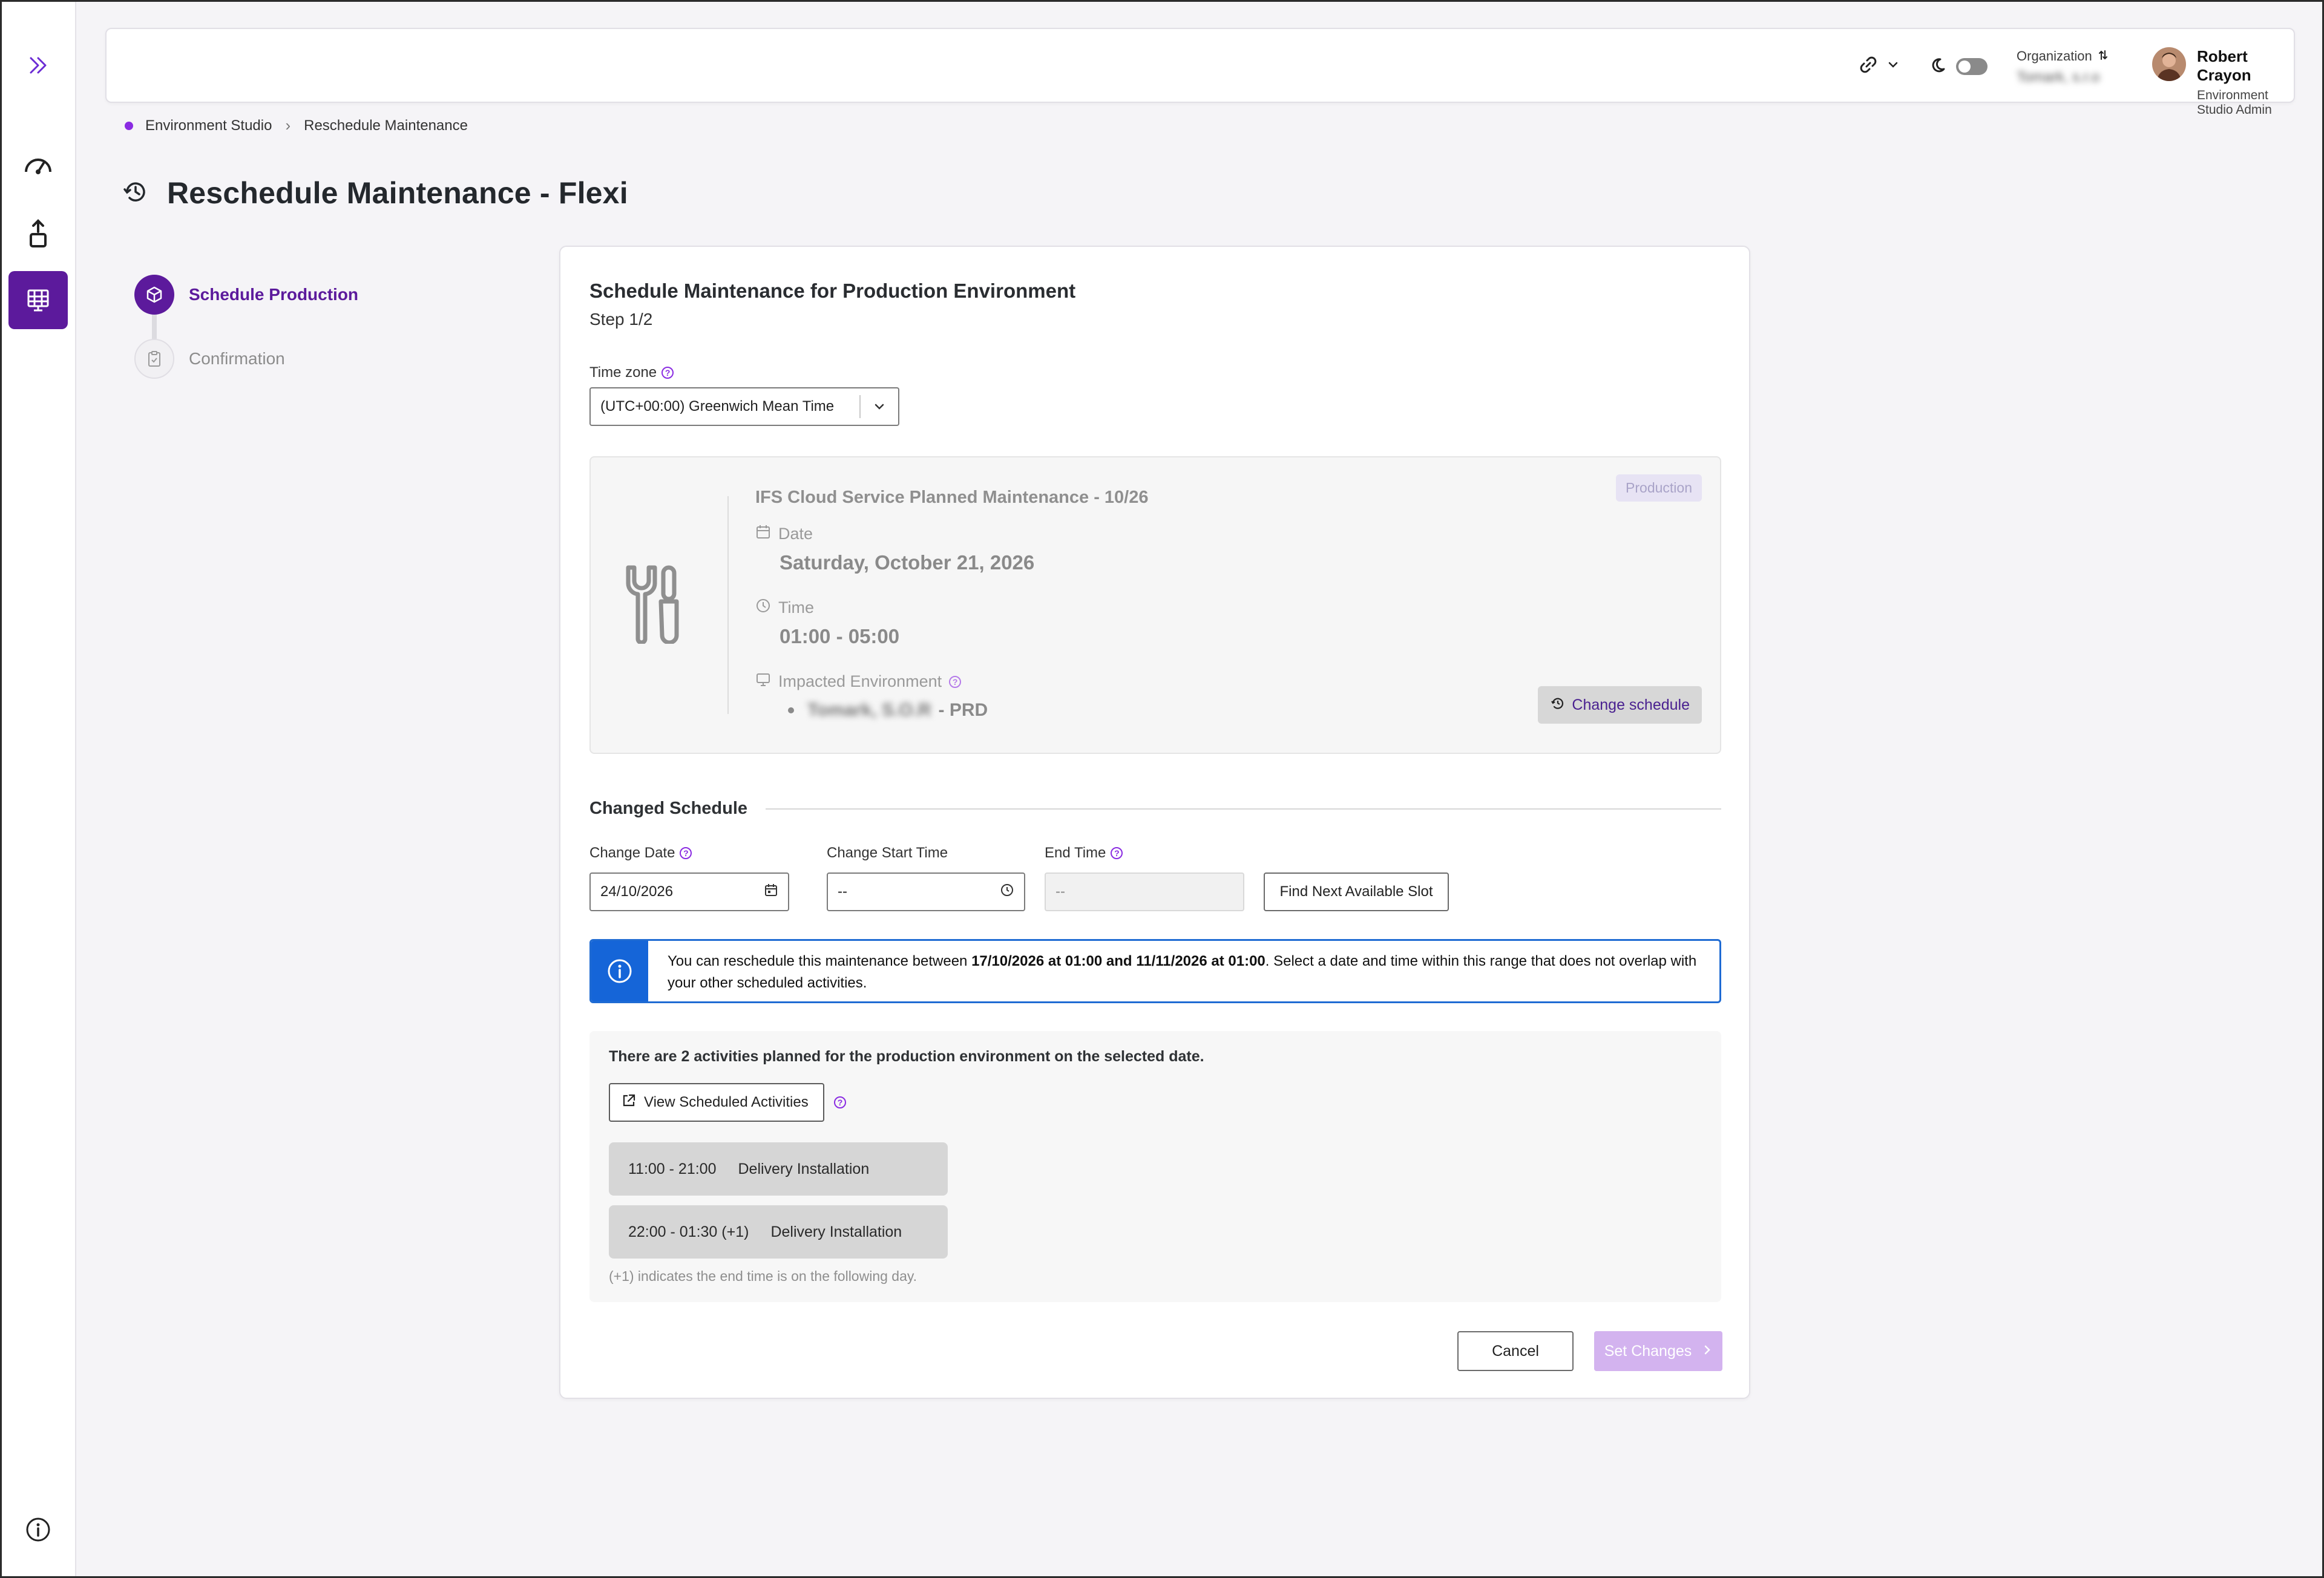 This screenshot has height=1578, width=2324. I want to click on change-date-input: 24/10/2026, so click(689, 891).